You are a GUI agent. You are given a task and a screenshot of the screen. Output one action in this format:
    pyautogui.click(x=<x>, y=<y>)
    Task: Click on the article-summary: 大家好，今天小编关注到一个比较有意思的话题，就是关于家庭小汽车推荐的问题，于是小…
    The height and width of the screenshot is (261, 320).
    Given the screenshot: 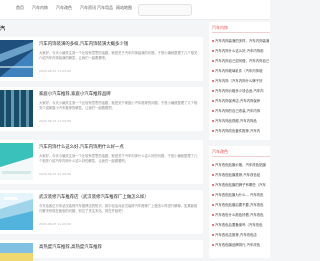 What is the action you would take?
    pyautogui.click(x=118, y=105)
    